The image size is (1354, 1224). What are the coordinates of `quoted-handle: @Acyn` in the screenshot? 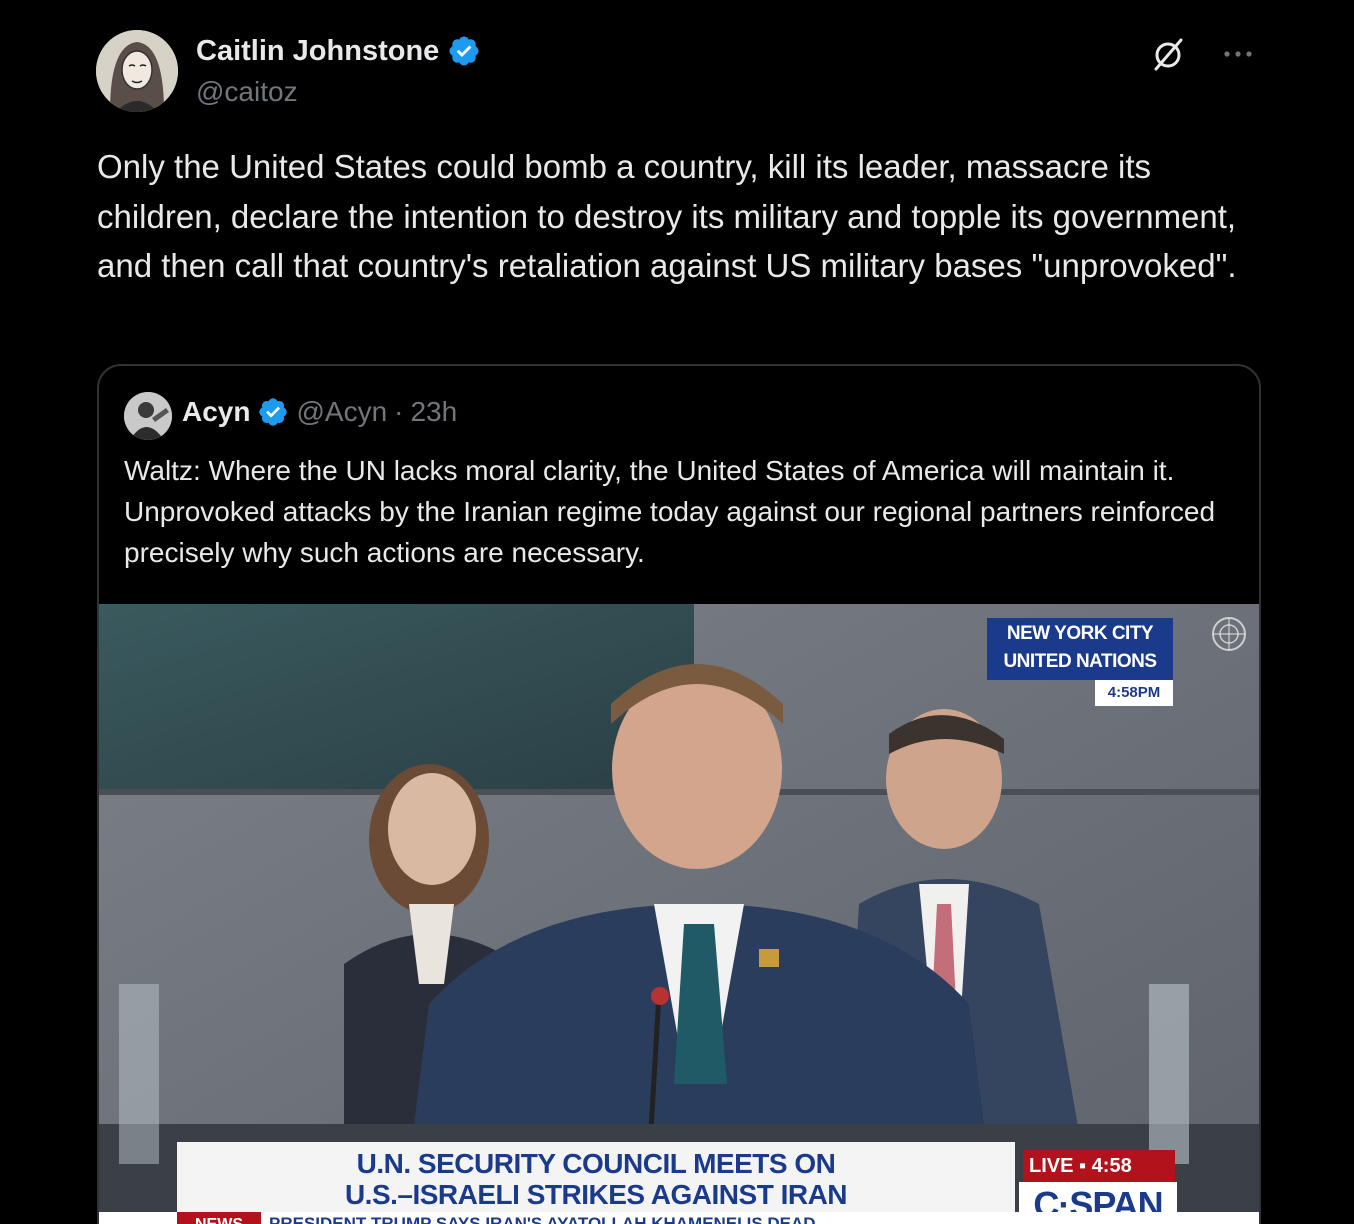 It's located at (341, 412).